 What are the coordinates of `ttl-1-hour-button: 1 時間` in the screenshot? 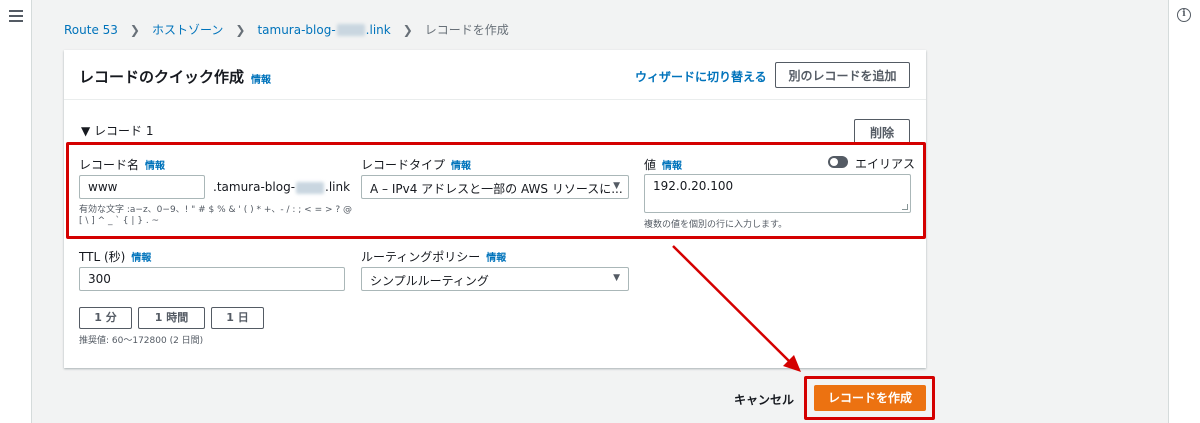 It's located at (171, 318).